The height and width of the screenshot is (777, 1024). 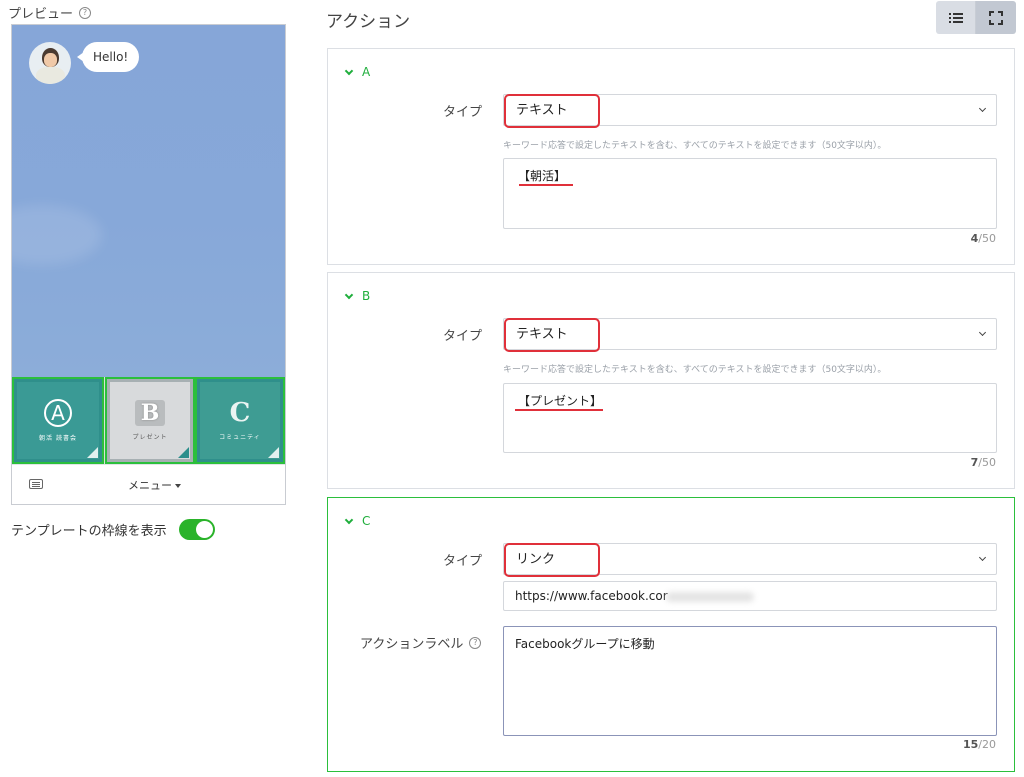 What do you see at coordinates (36, 484) in the screenshot?
I see `keyboard-icon` at bounding box center [36, 484].